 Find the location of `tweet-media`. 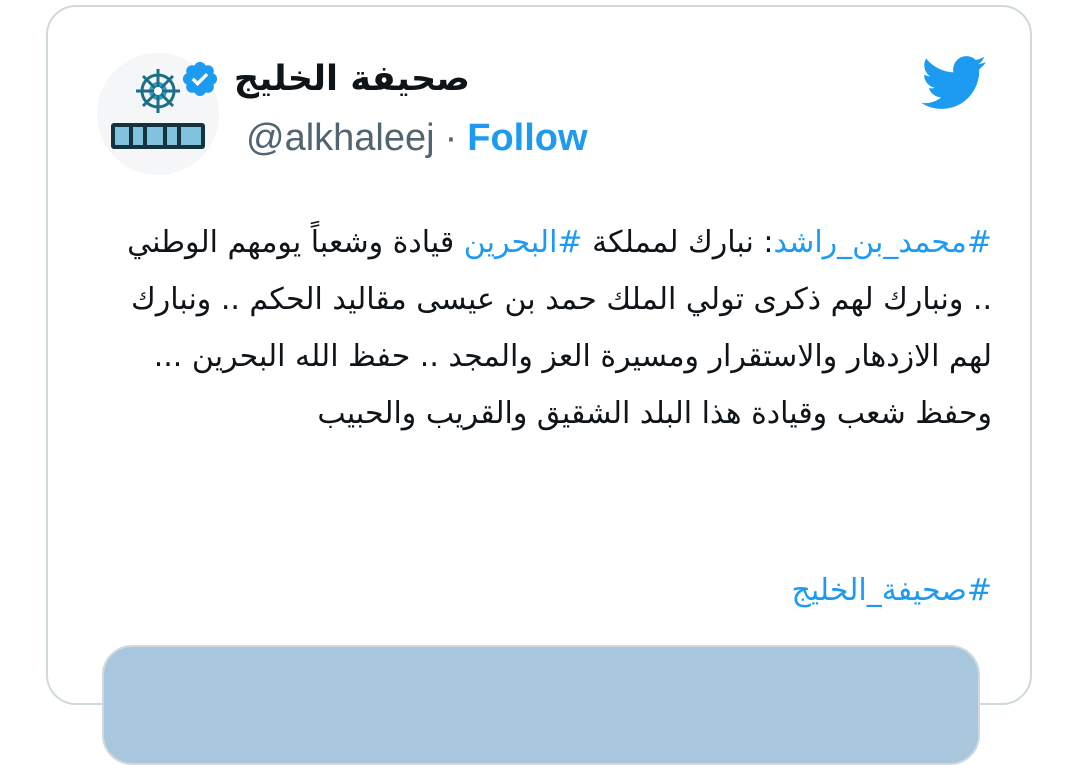

tweet-media is located at coordinates (541, 705).